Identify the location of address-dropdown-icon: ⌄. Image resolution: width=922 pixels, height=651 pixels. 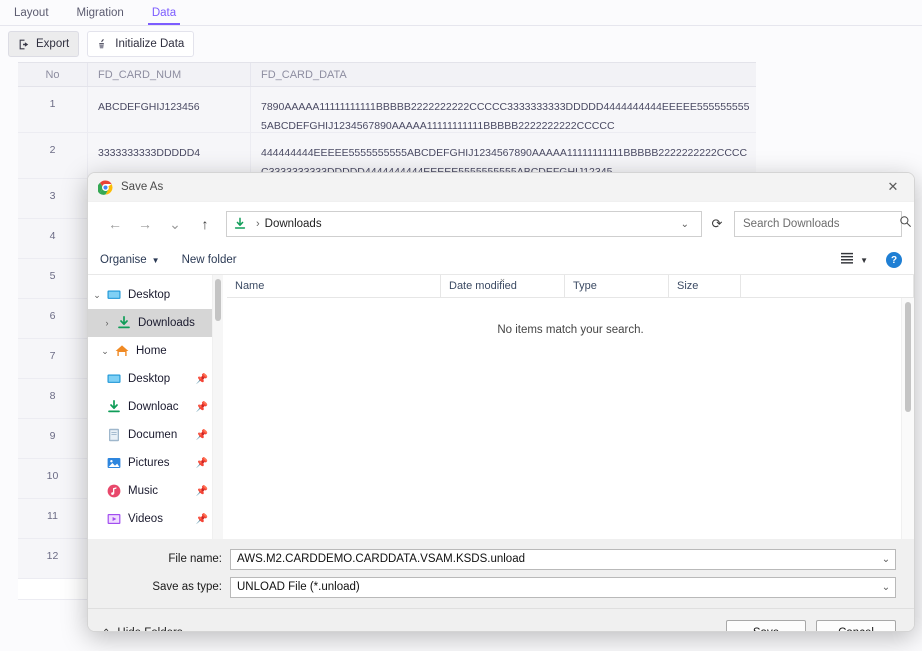
(685, 224).